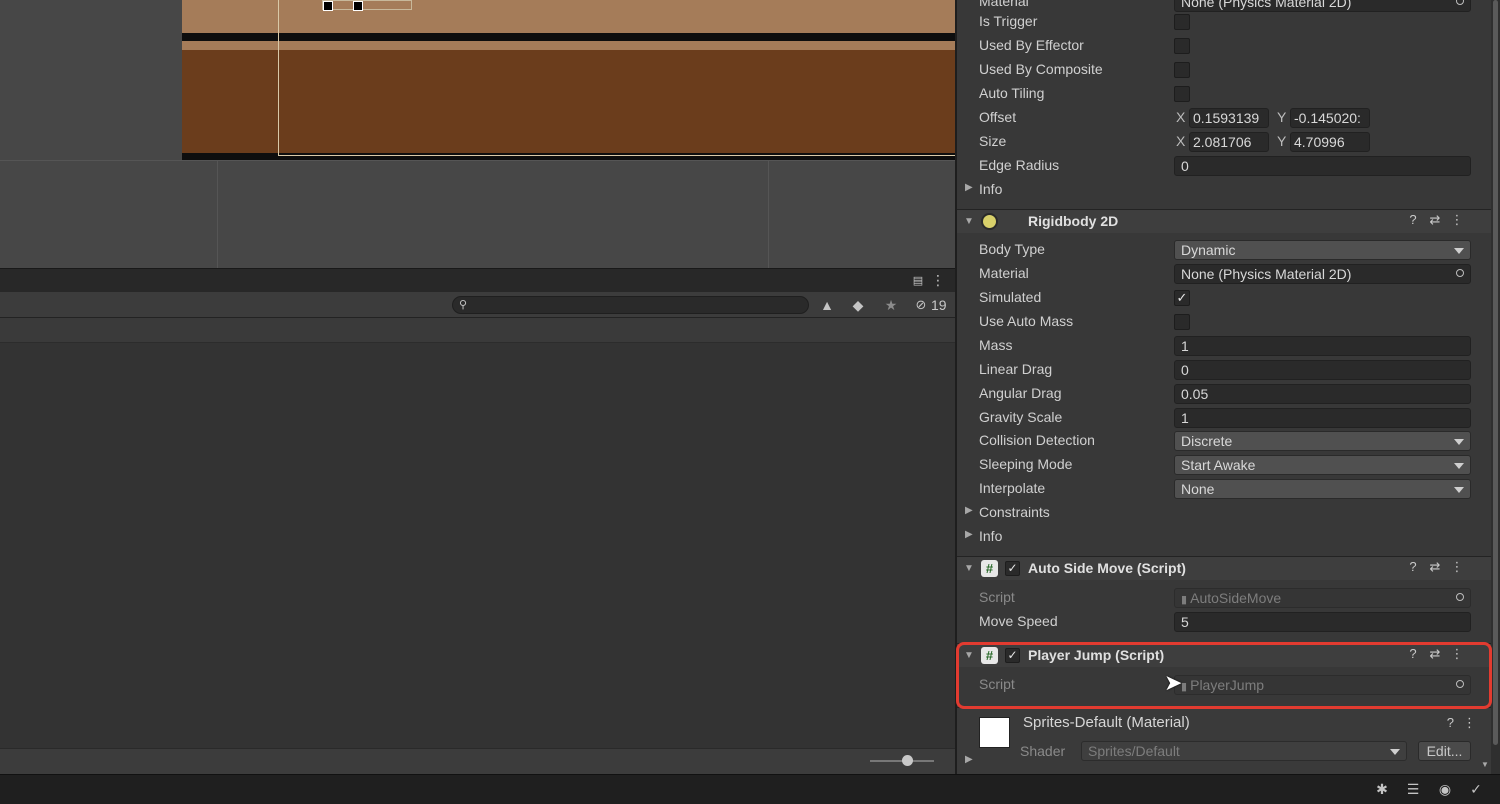 The width and height of the screenshot is (1500, 804). What do you see at coordinates (1026, 464) in the screenshot?
I see `field-label: Sleeping Mode` at bounding box center [1026, 464].